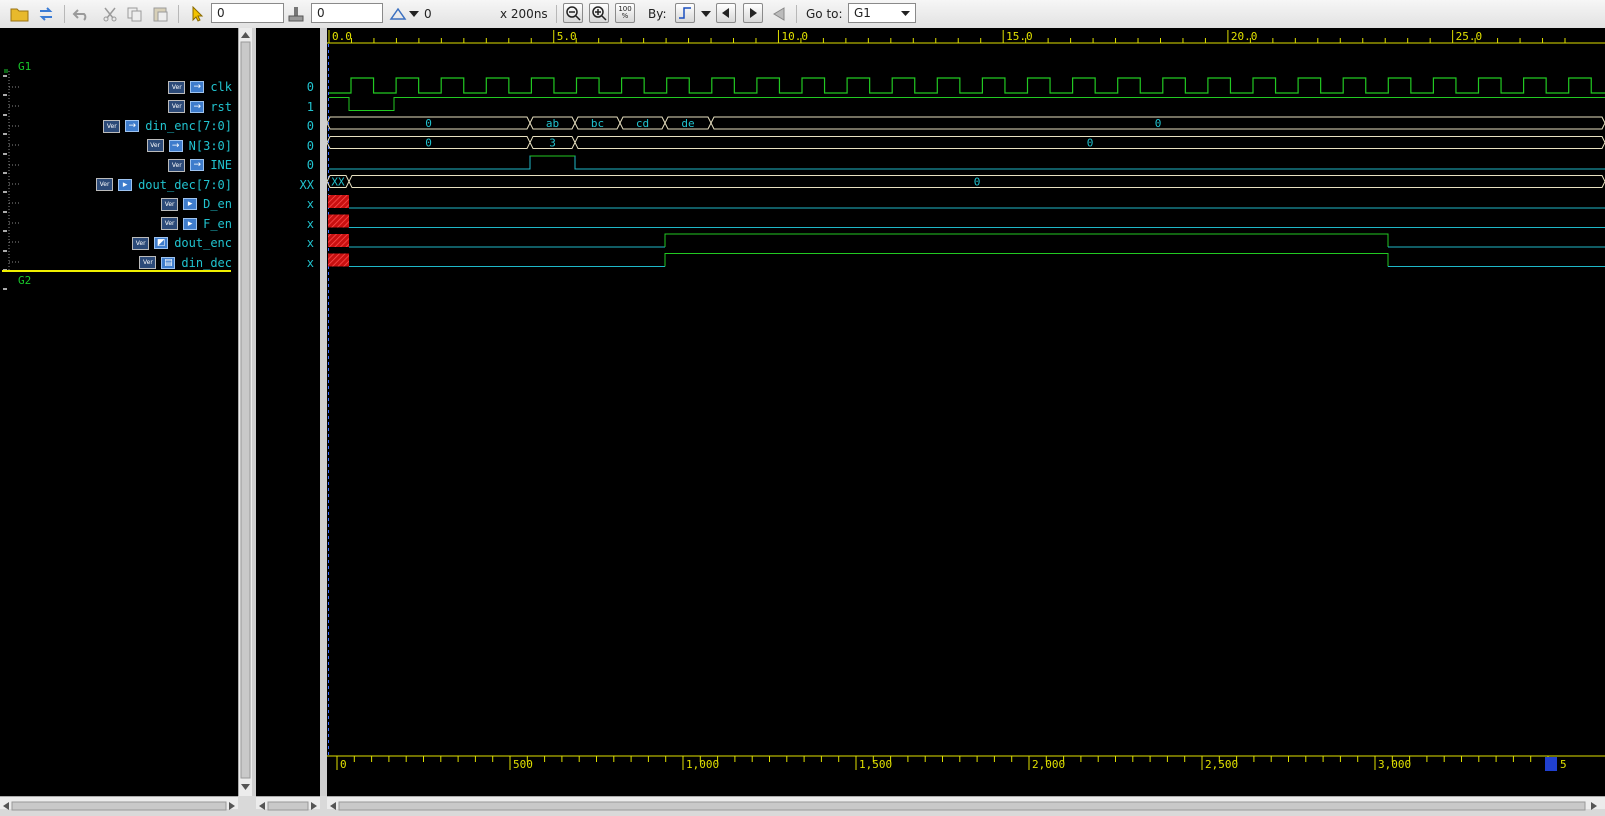 This screenshot has width=1605, height=816. I want to click on delta-value: 0, so click(428, 14).